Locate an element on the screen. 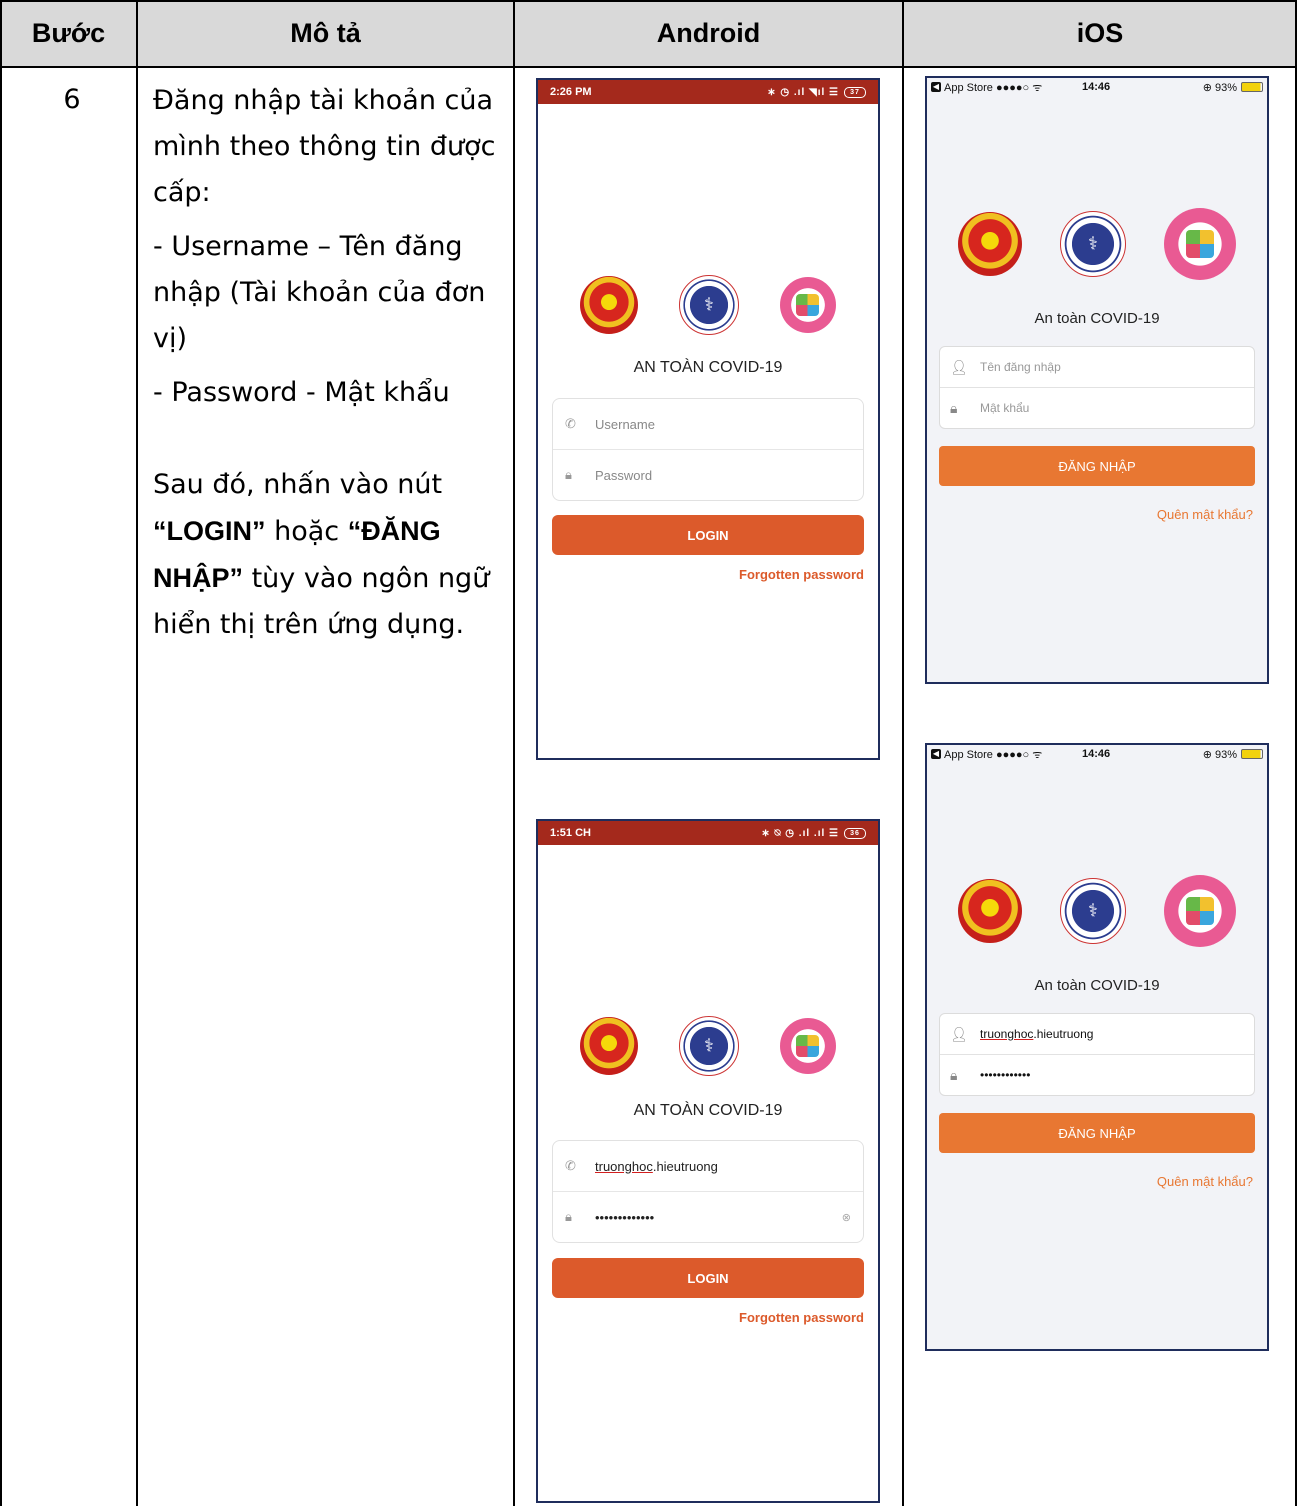 The image size is (1297, 1506). username-placeholder: Username is located at coordinates (625, 424).